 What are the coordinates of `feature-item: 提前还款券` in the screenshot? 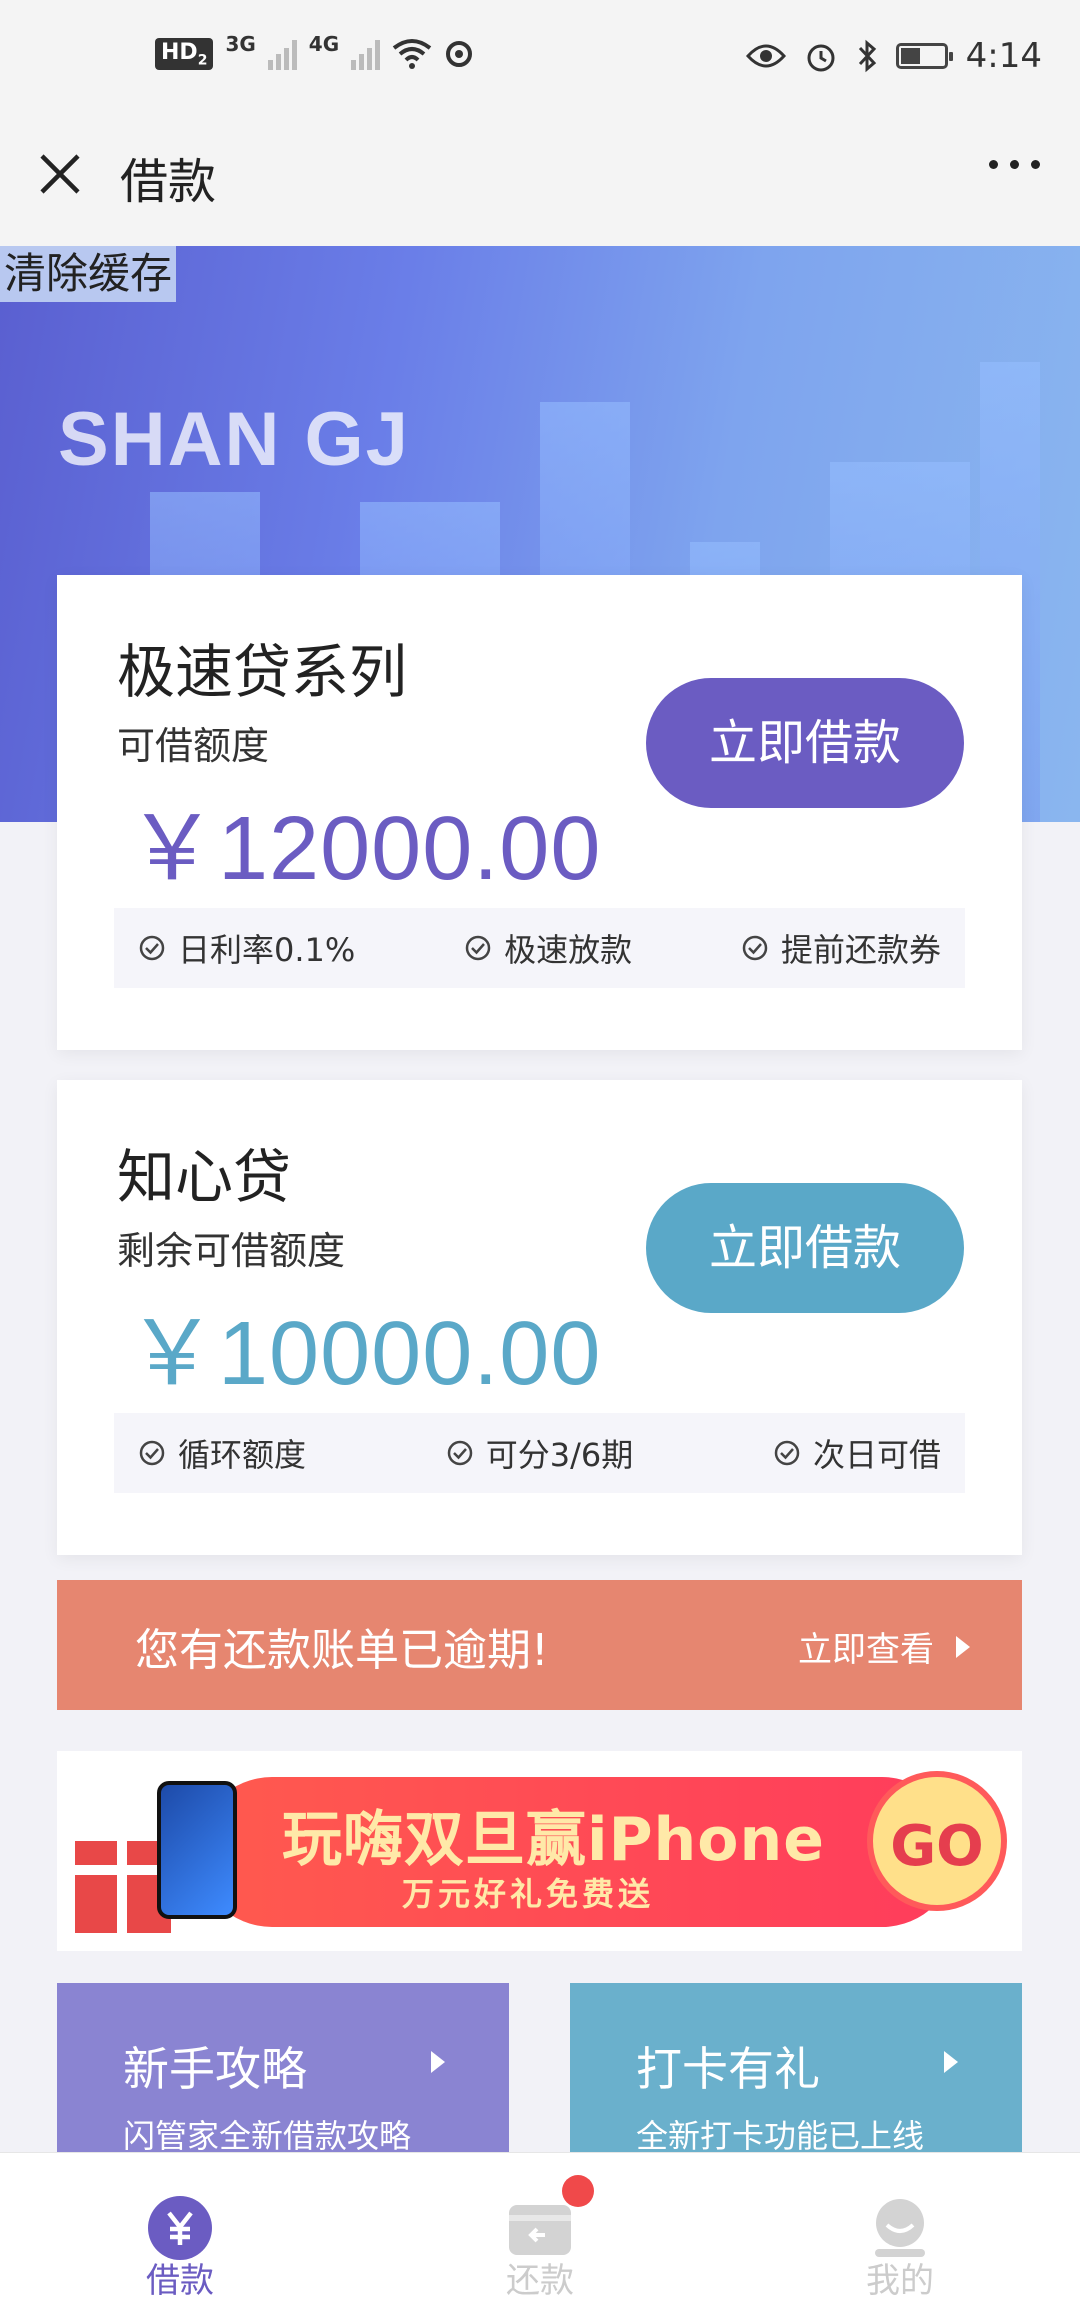 It's located at (841, 948).